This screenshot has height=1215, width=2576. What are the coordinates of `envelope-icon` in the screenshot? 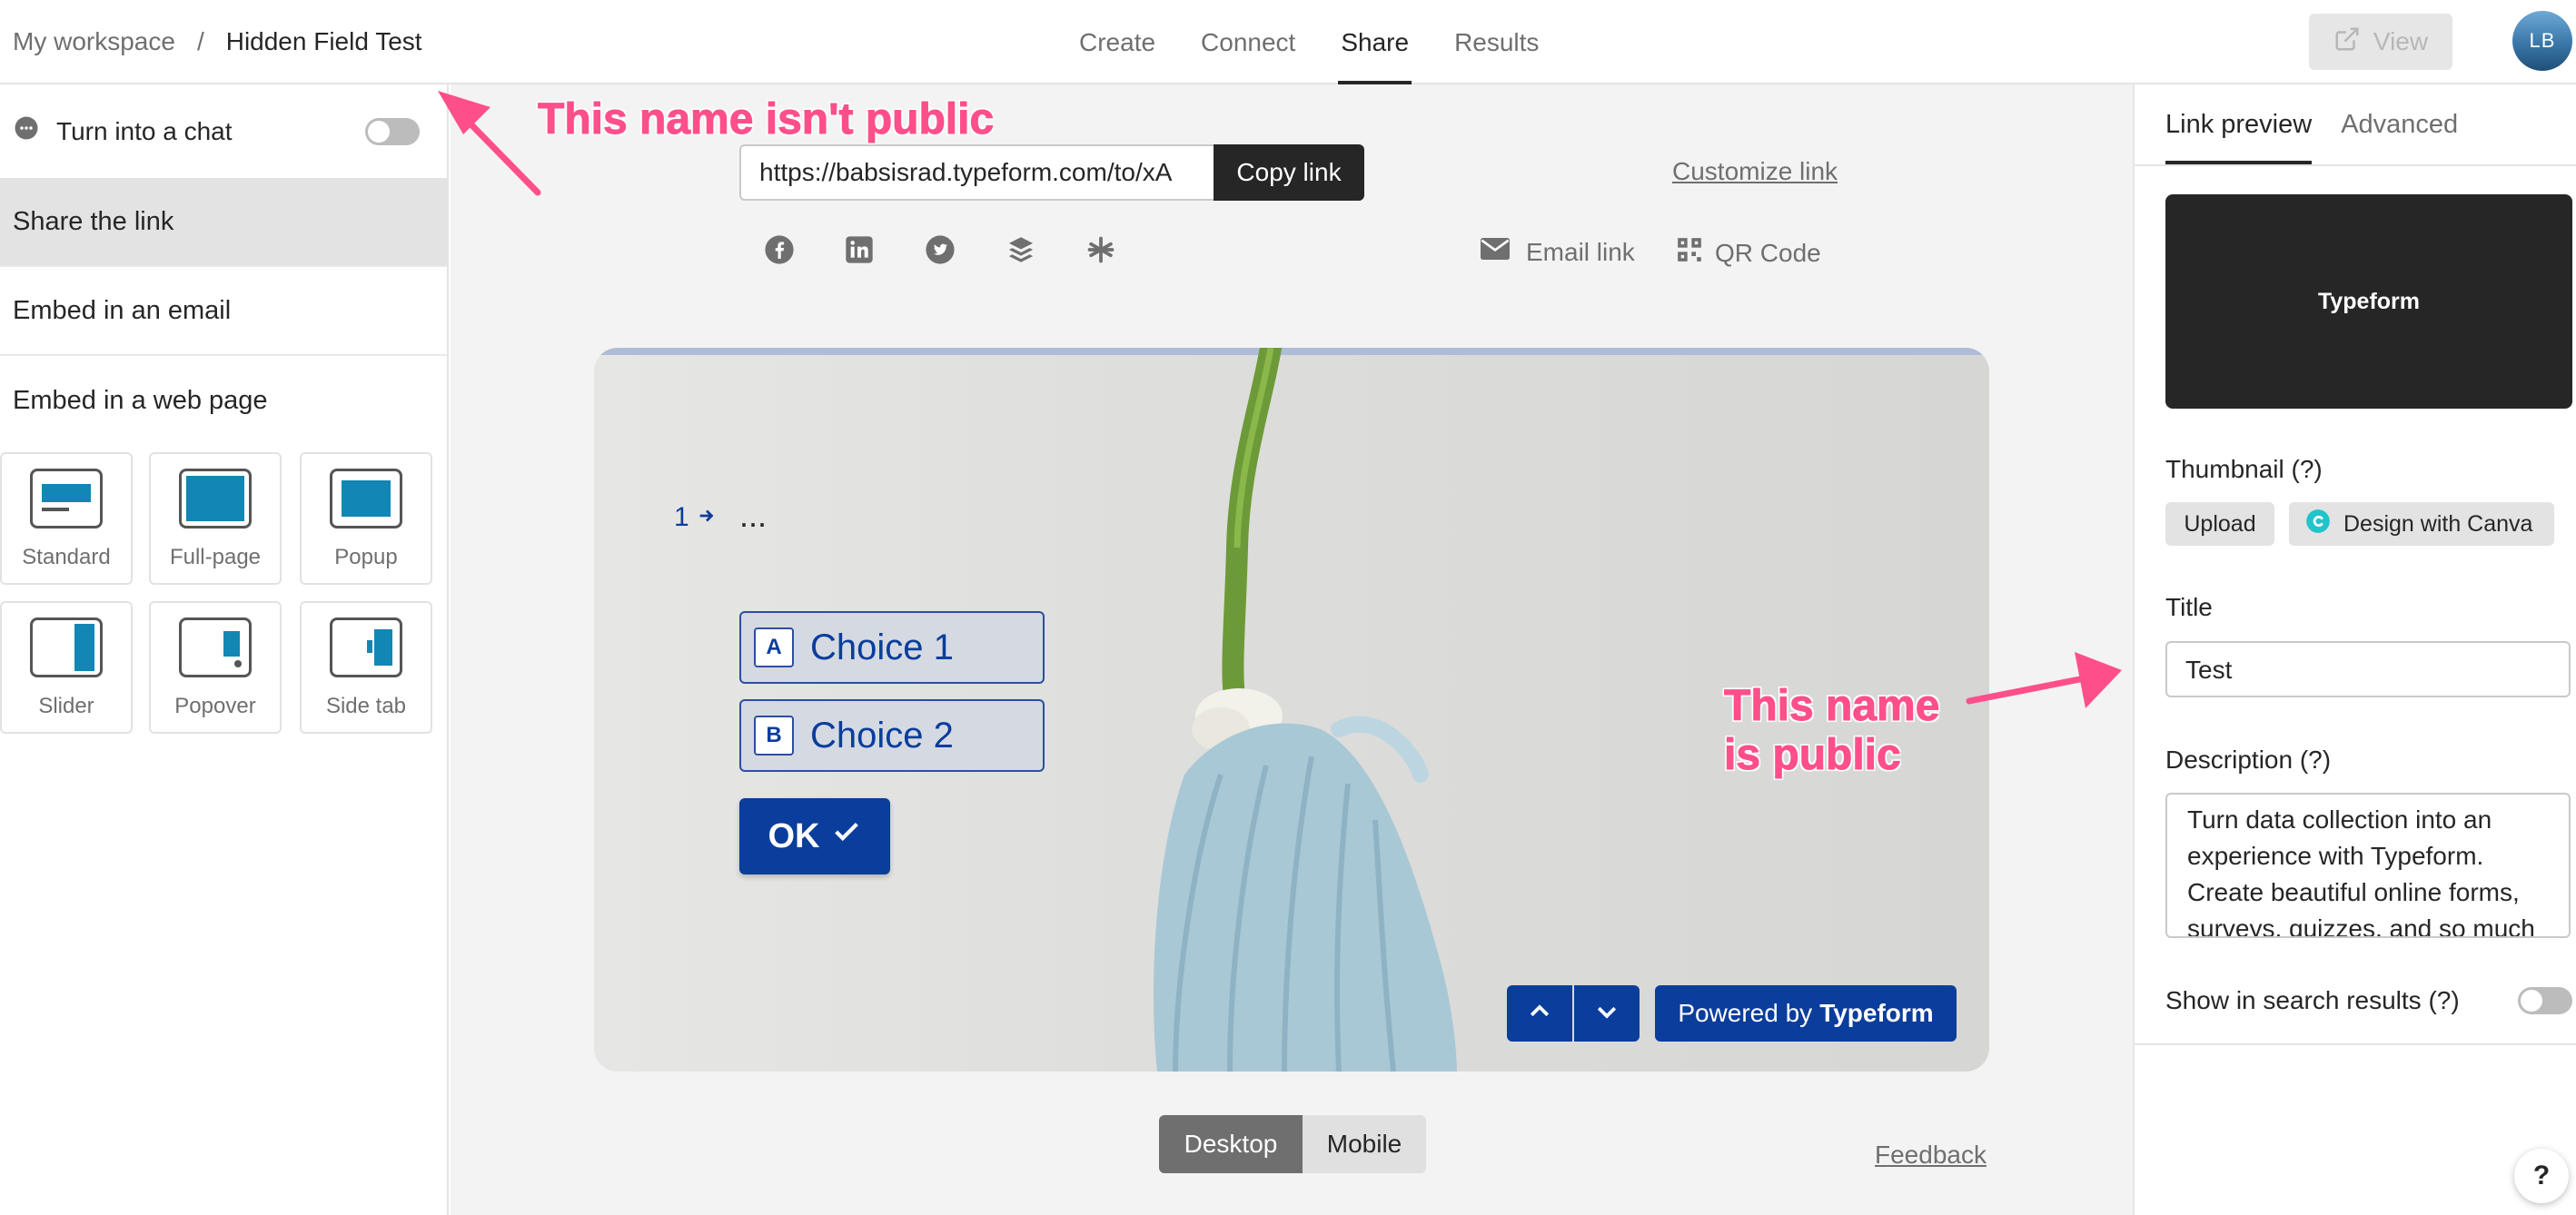 It's located at (1495, 252).